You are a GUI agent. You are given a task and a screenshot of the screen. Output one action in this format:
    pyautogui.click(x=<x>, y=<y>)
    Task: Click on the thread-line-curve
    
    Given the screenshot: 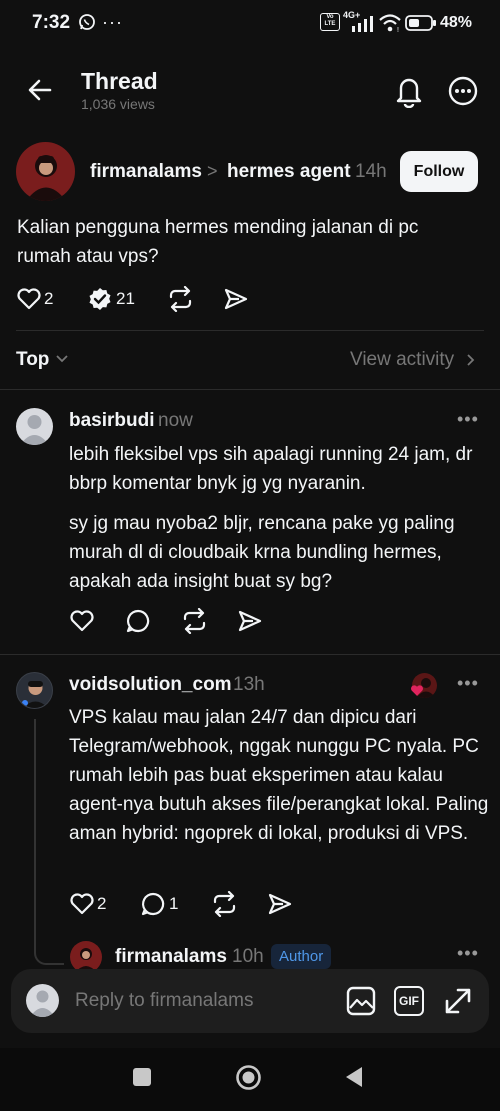 What is the action you would take?
    pyautogui.click(x=49, y=958)
    